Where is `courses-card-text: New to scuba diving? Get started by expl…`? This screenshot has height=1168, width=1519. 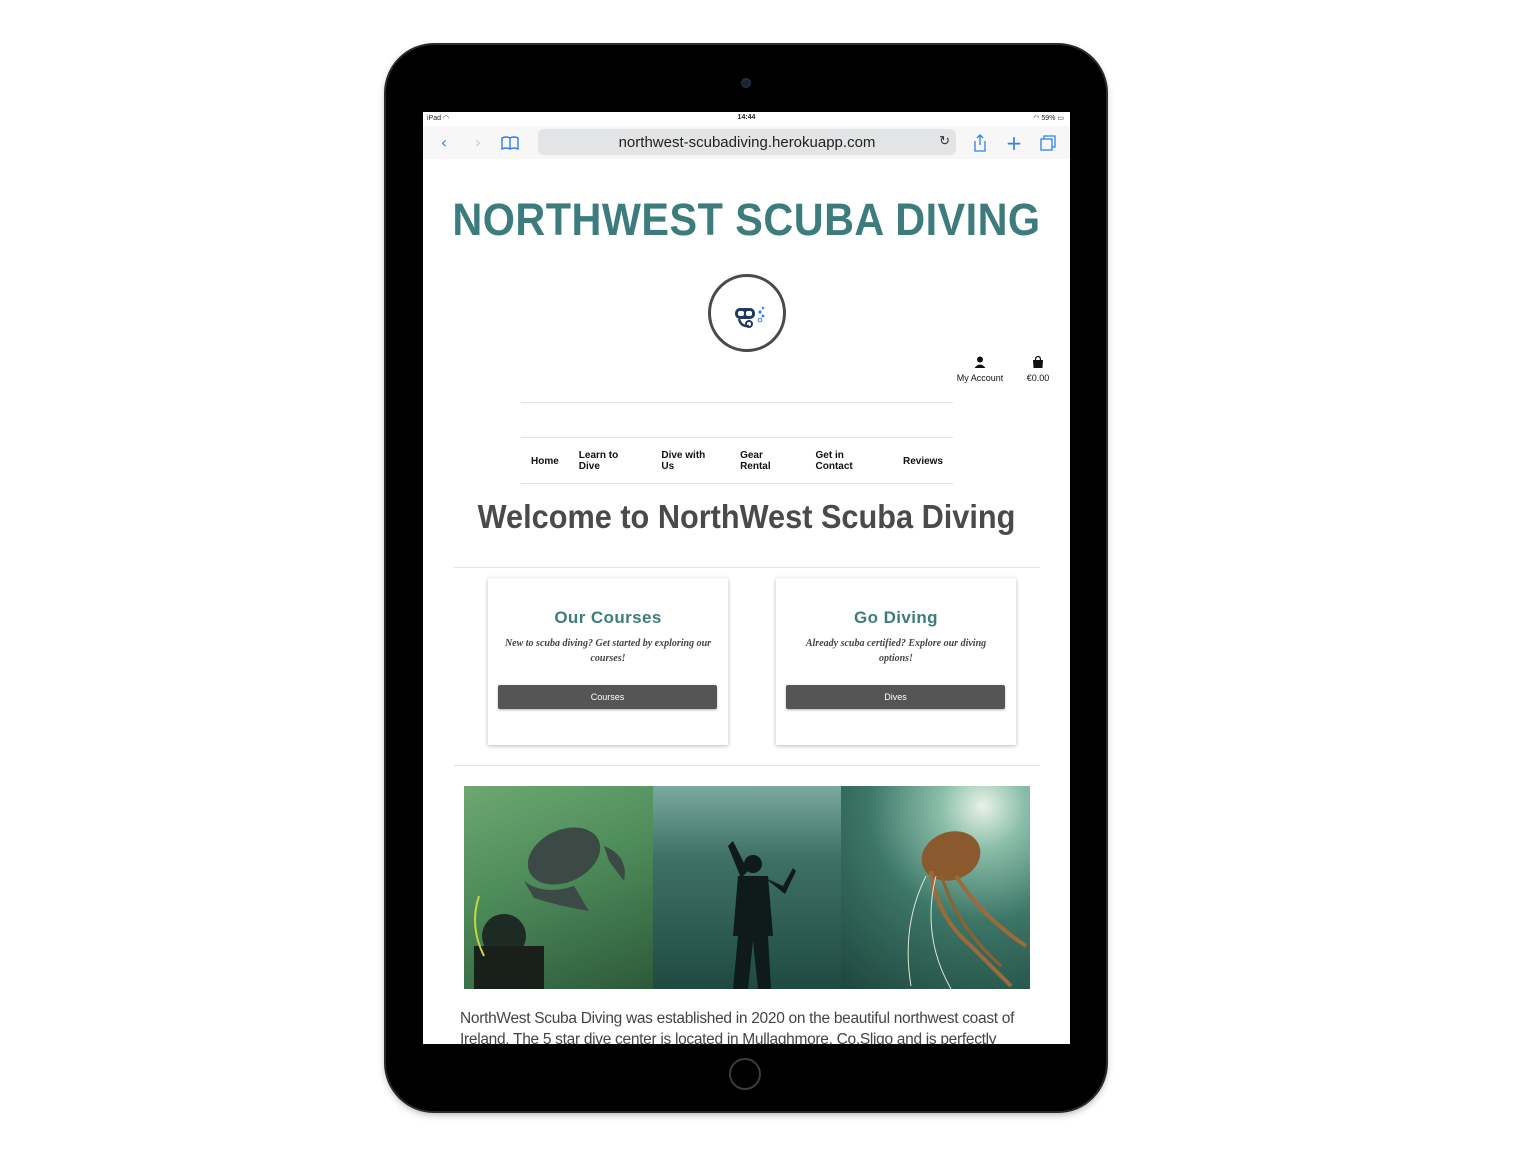
courses-card-text: New to scuba diving? Get started by expl… is located at coordinates (608, 651).